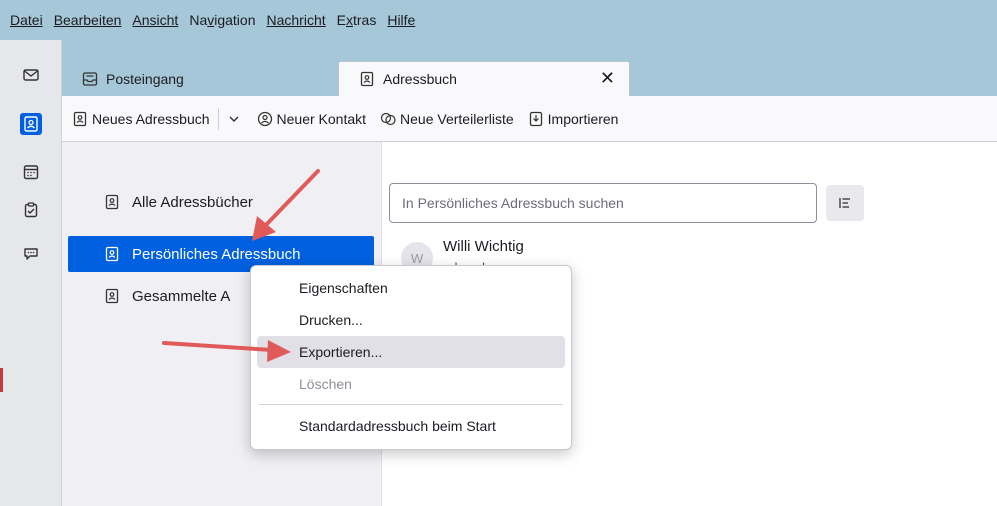 The width and height of the screenshot is (997, 506). Describe the element at coordinates (484, 79) in the screenshot. I see `tab-address-book: Adressbuch ✕` at that location.